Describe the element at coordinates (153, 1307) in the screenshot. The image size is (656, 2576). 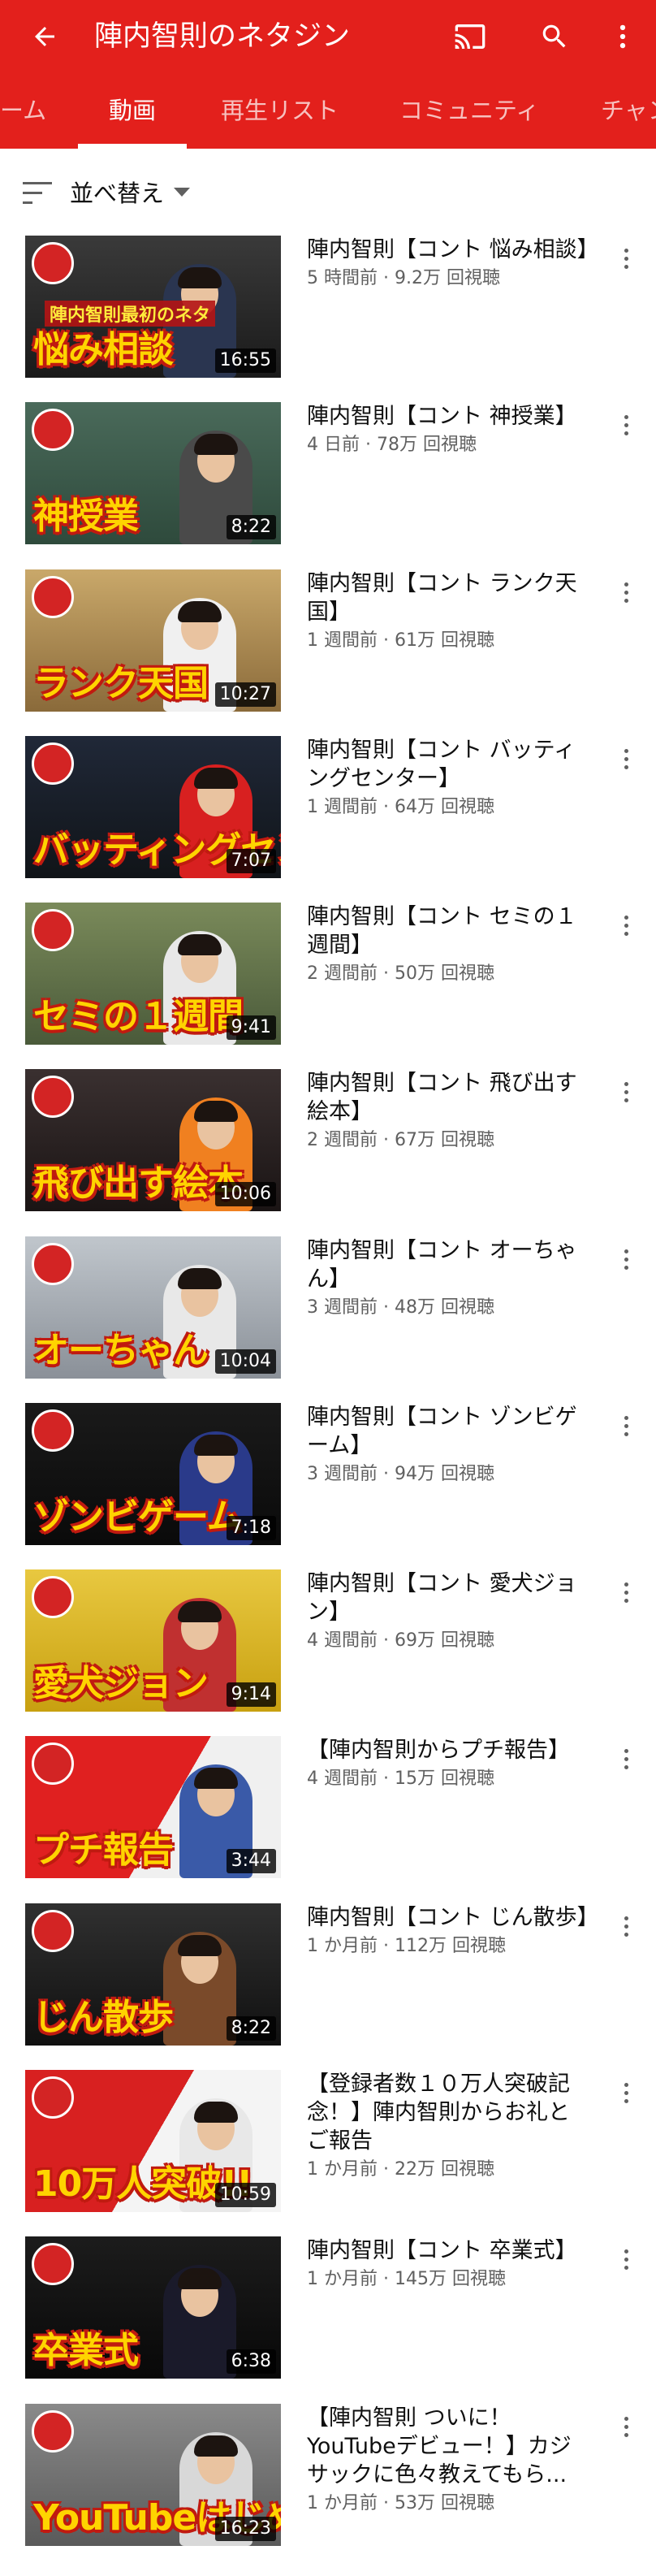
I see `video-thumbnail: オーちゃん 10:04` at that location.